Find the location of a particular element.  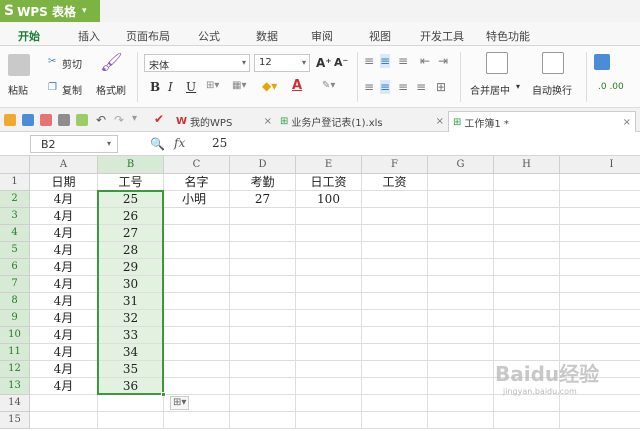

copy-button: 复制 is located at coordinates (72, 89).